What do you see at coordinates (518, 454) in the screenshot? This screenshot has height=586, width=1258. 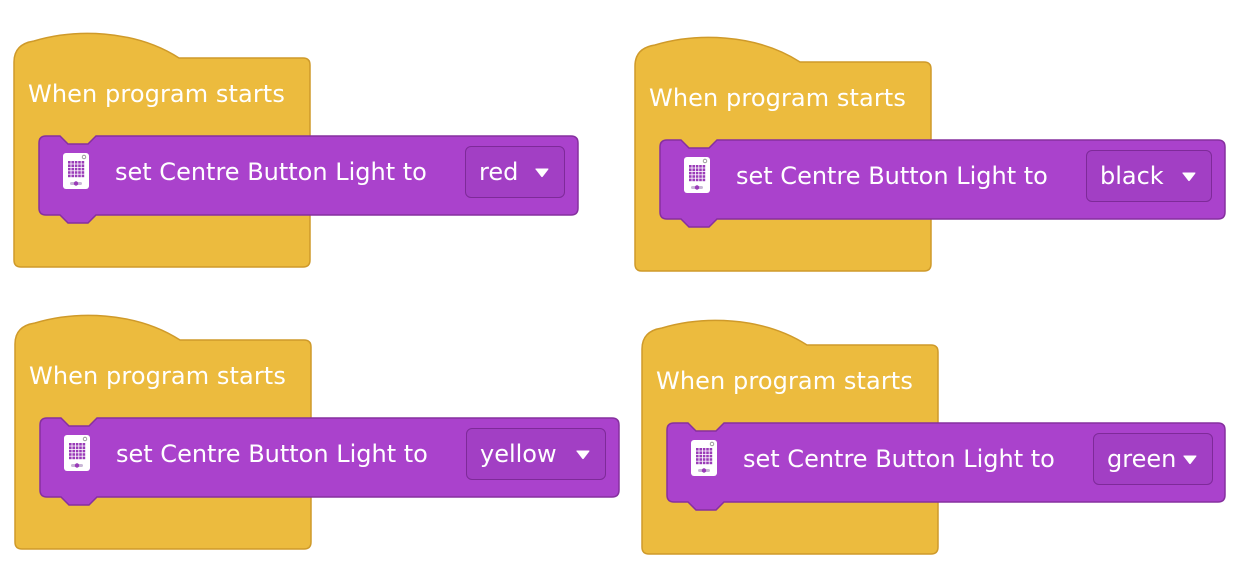 I see `dropdown-selected-value: yellow` at bounding box center [518, 454].